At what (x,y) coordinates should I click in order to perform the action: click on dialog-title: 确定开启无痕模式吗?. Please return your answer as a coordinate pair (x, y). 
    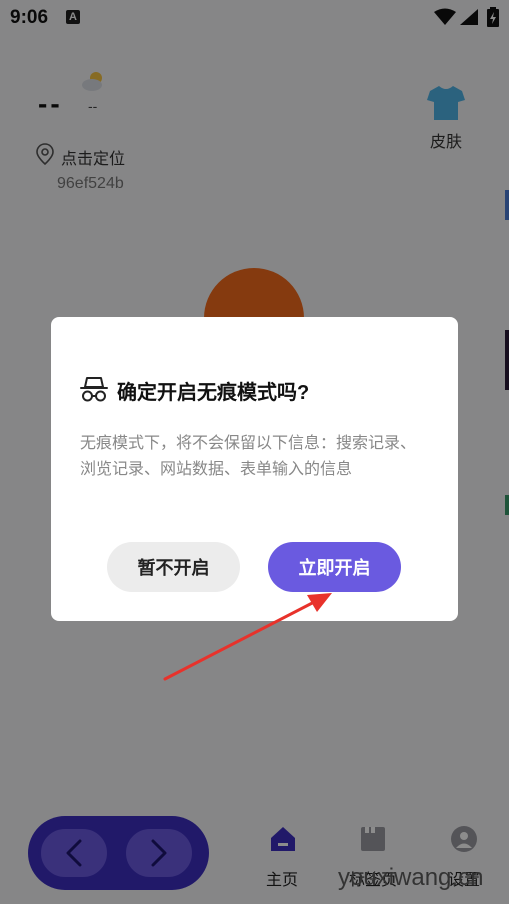
    Looking at the image, I should click on (213, 393).